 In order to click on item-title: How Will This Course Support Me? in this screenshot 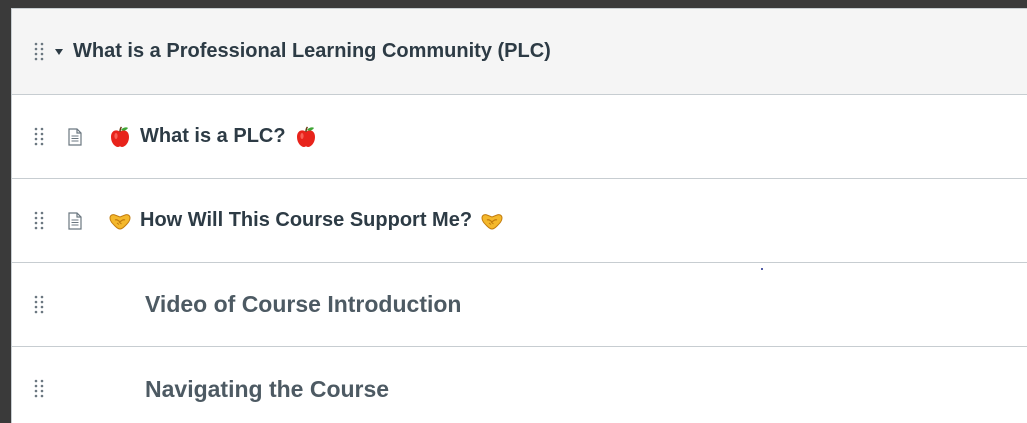, I will do `click(306, 220)`.